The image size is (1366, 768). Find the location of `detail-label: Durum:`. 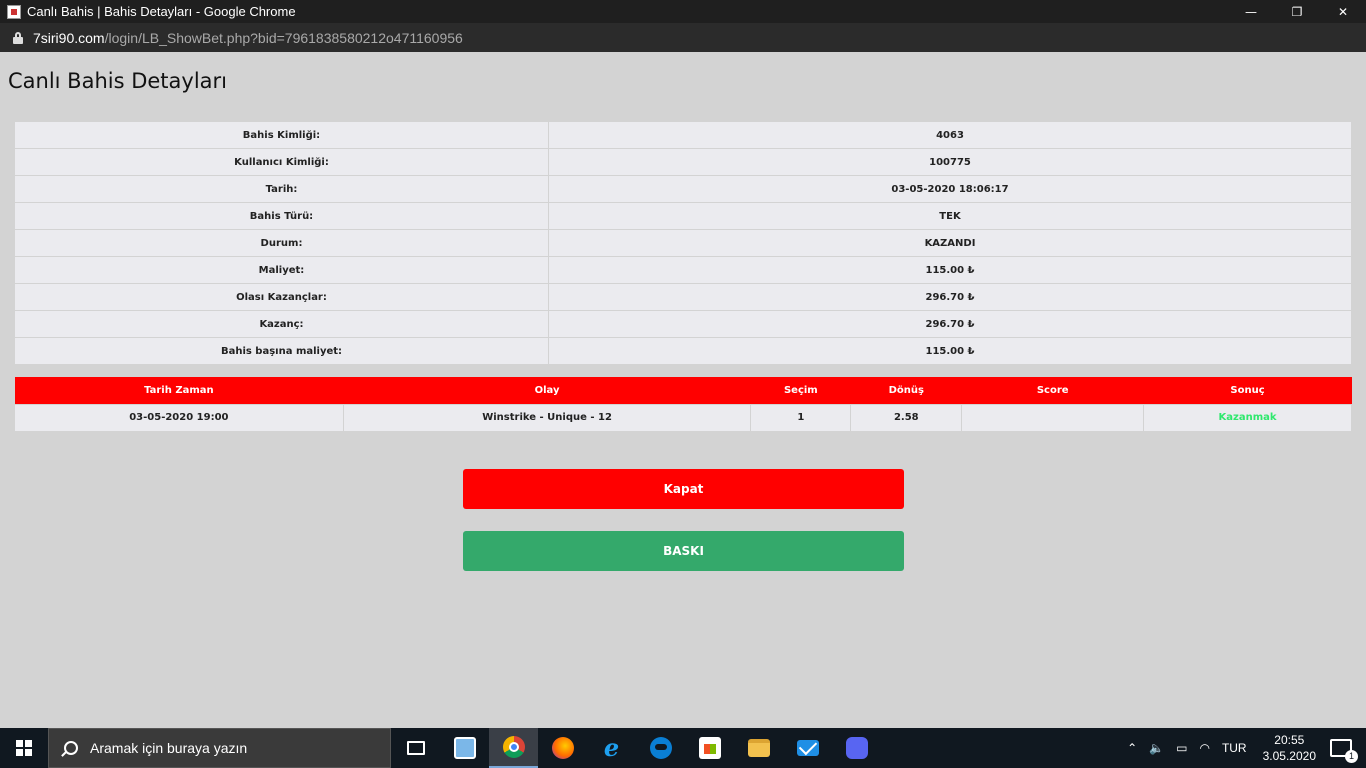

detail-label: Durum: is located at coordinates (281, 243).